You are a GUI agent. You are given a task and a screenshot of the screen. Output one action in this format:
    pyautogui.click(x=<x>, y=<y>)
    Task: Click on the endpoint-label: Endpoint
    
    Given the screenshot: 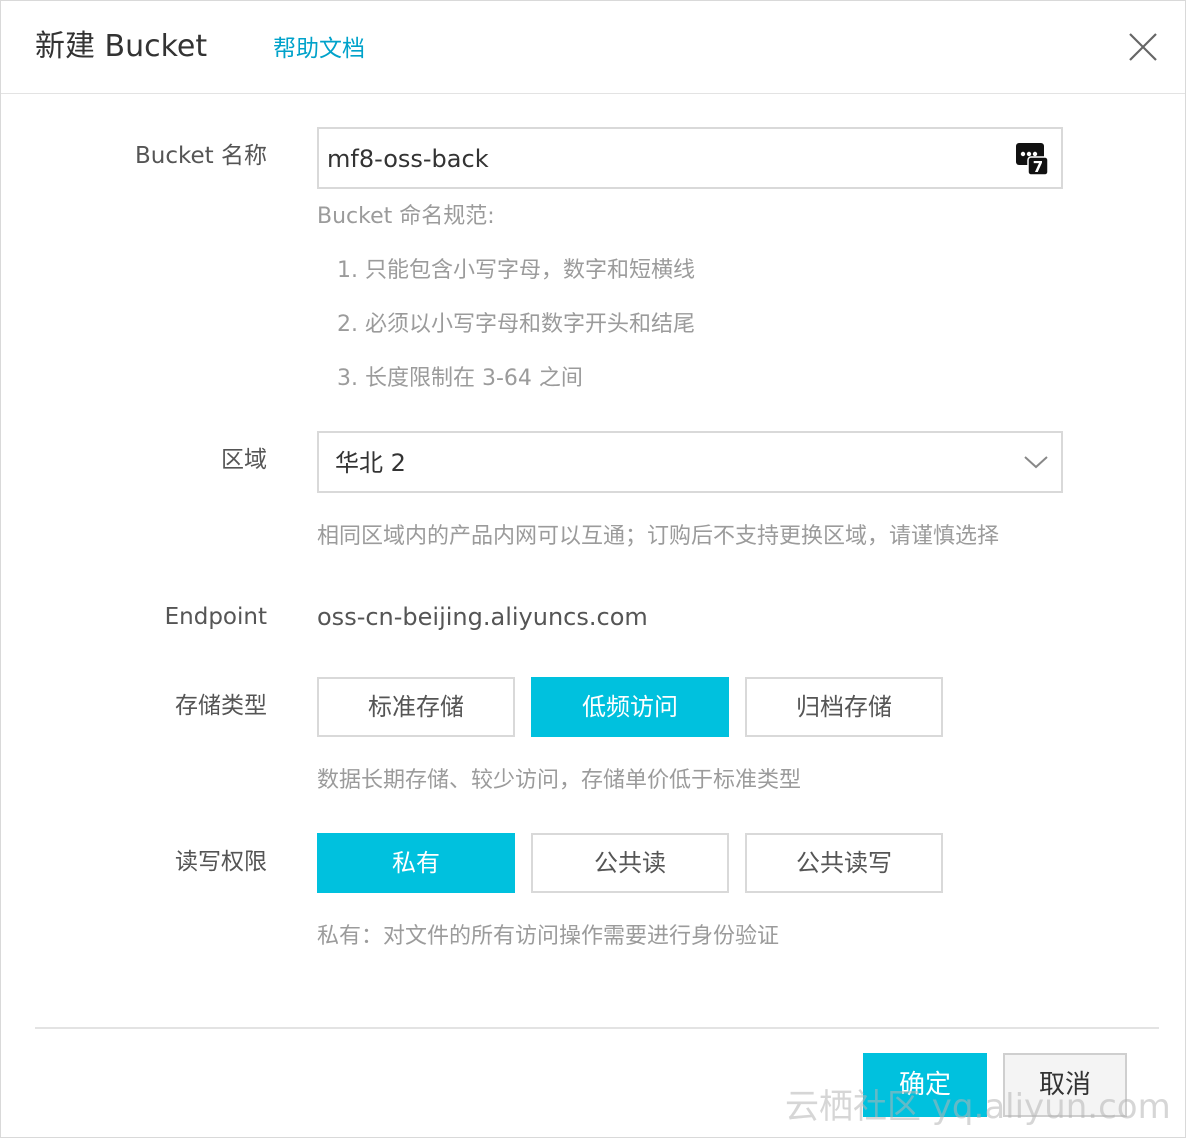 What is the action you would take?
    pyautogui.click(x=215, y=617)
    